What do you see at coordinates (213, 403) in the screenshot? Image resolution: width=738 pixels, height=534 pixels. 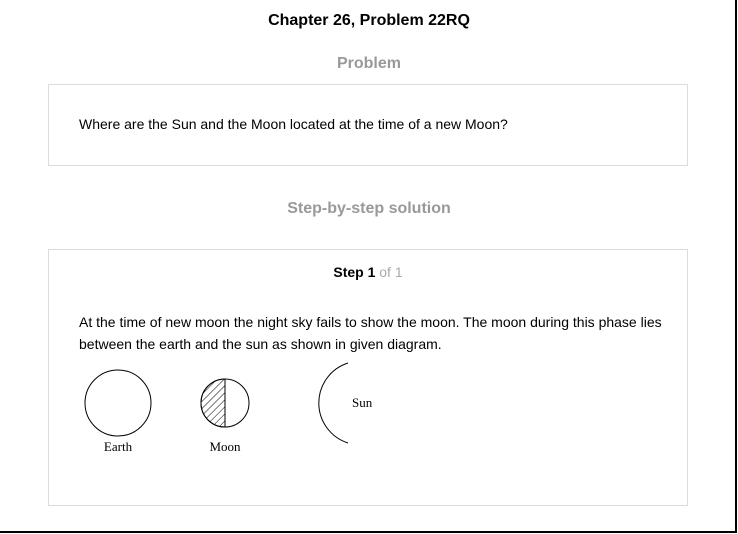 I see `moon-dark-half` at bounding box center [213, 403].